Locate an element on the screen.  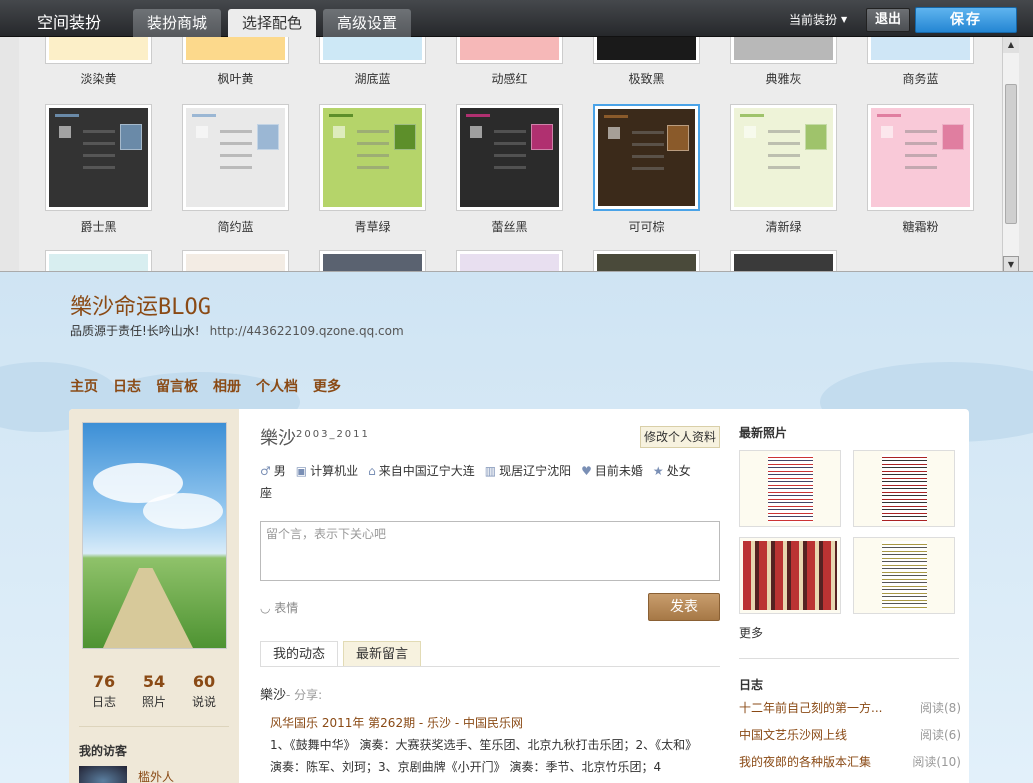
theme-name: 典雅灰 is located at coordinates (783, 78).